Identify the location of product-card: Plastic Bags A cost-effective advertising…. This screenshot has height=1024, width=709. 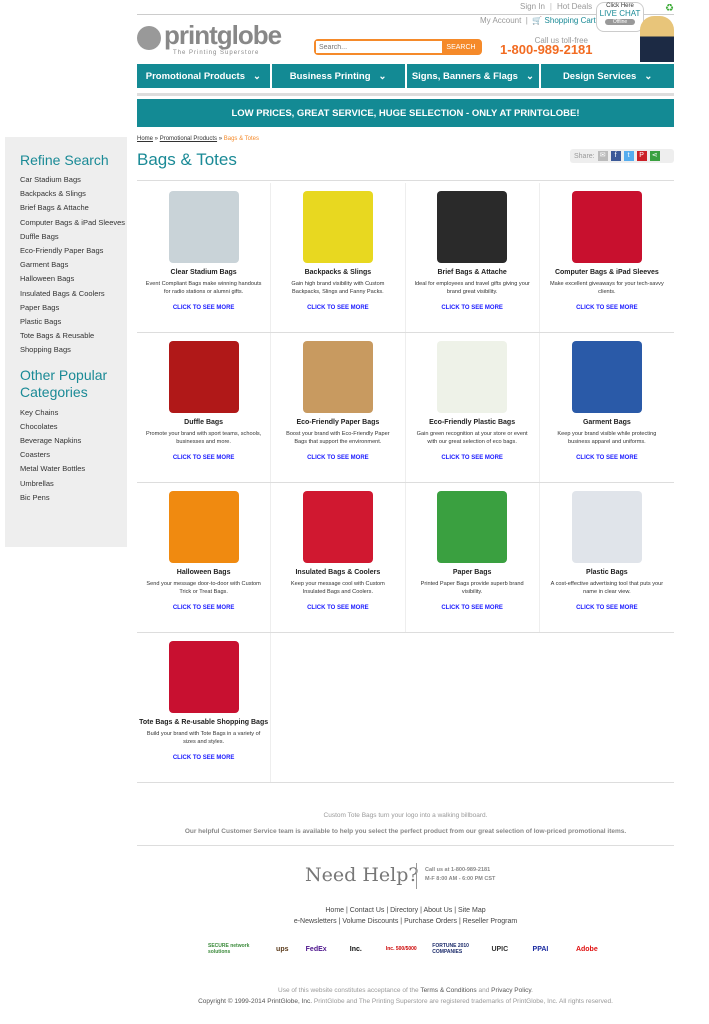
(607, 557).